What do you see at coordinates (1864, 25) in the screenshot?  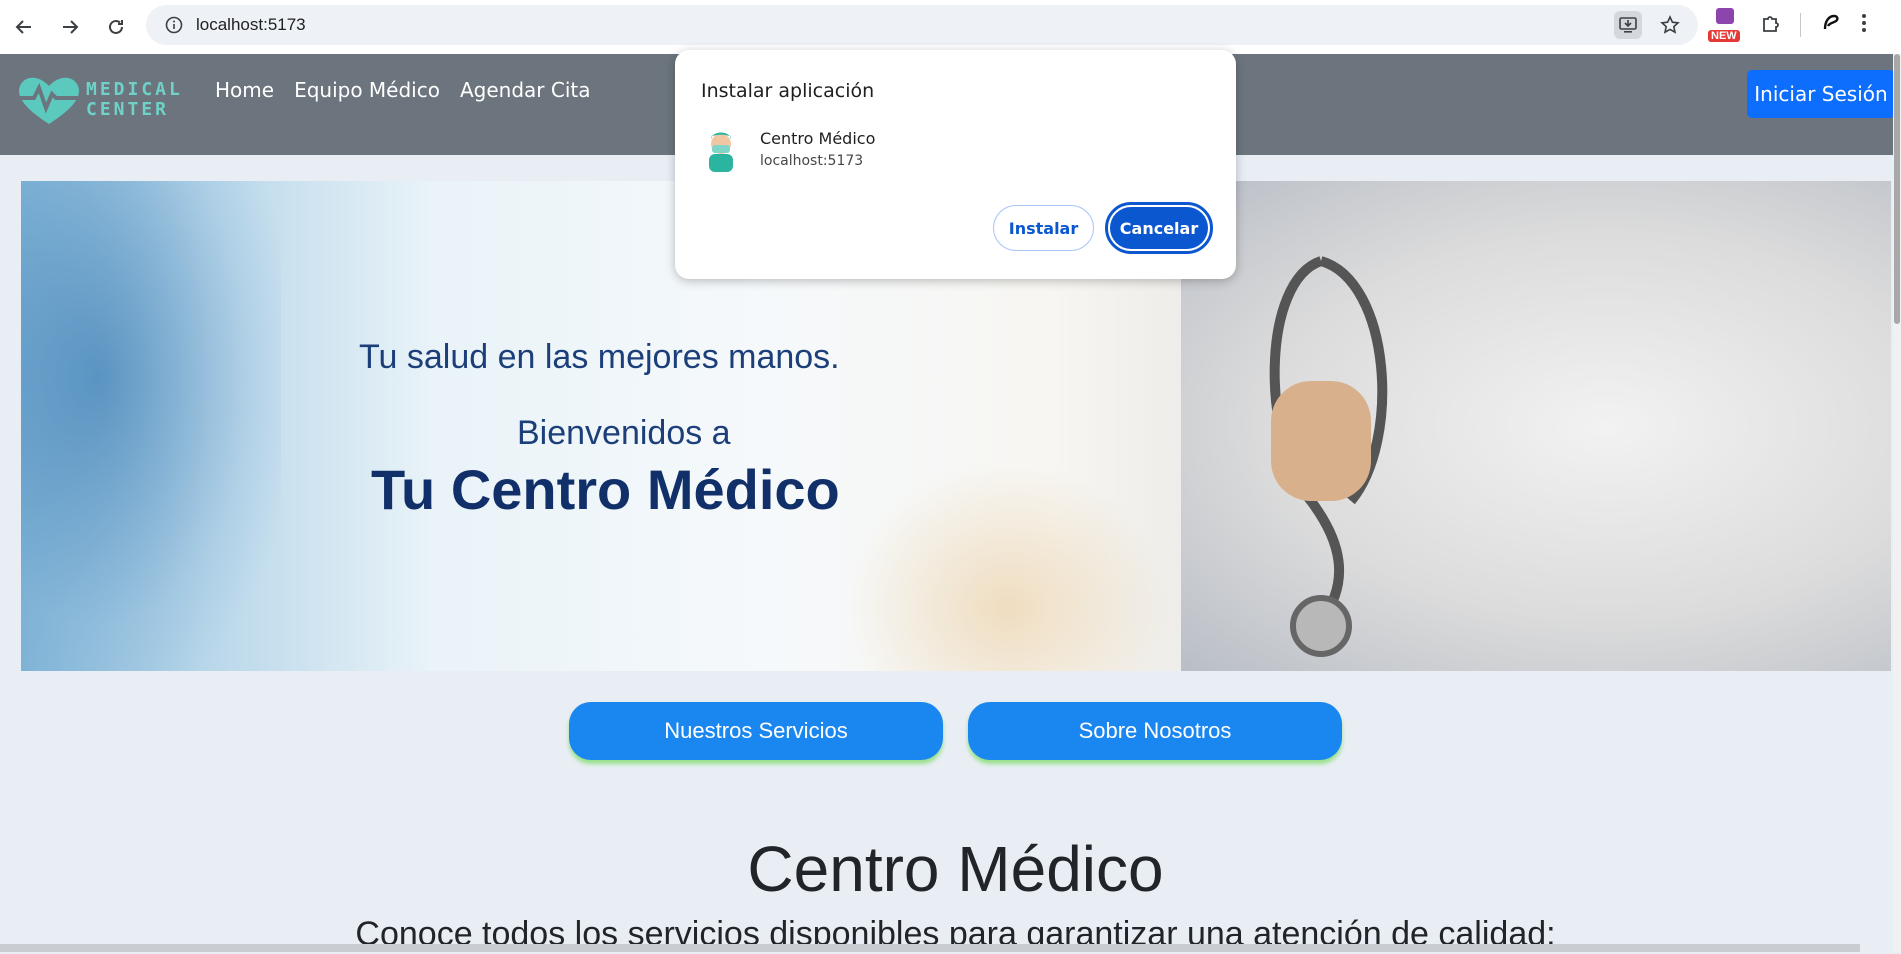 I see `browser-menu-icon` at bounding box center [1864, 25].